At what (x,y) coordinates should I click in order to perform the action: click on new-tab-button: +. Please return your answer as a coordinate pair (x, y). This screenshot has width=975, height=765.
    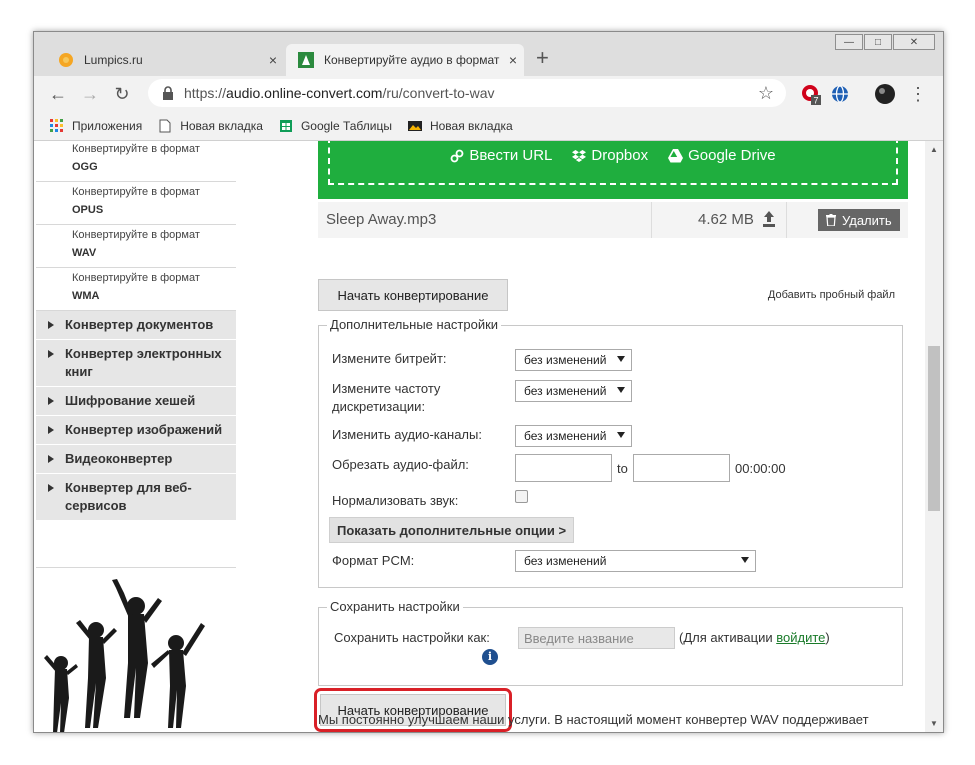
    Looking at the image, I should click on (542, 58).